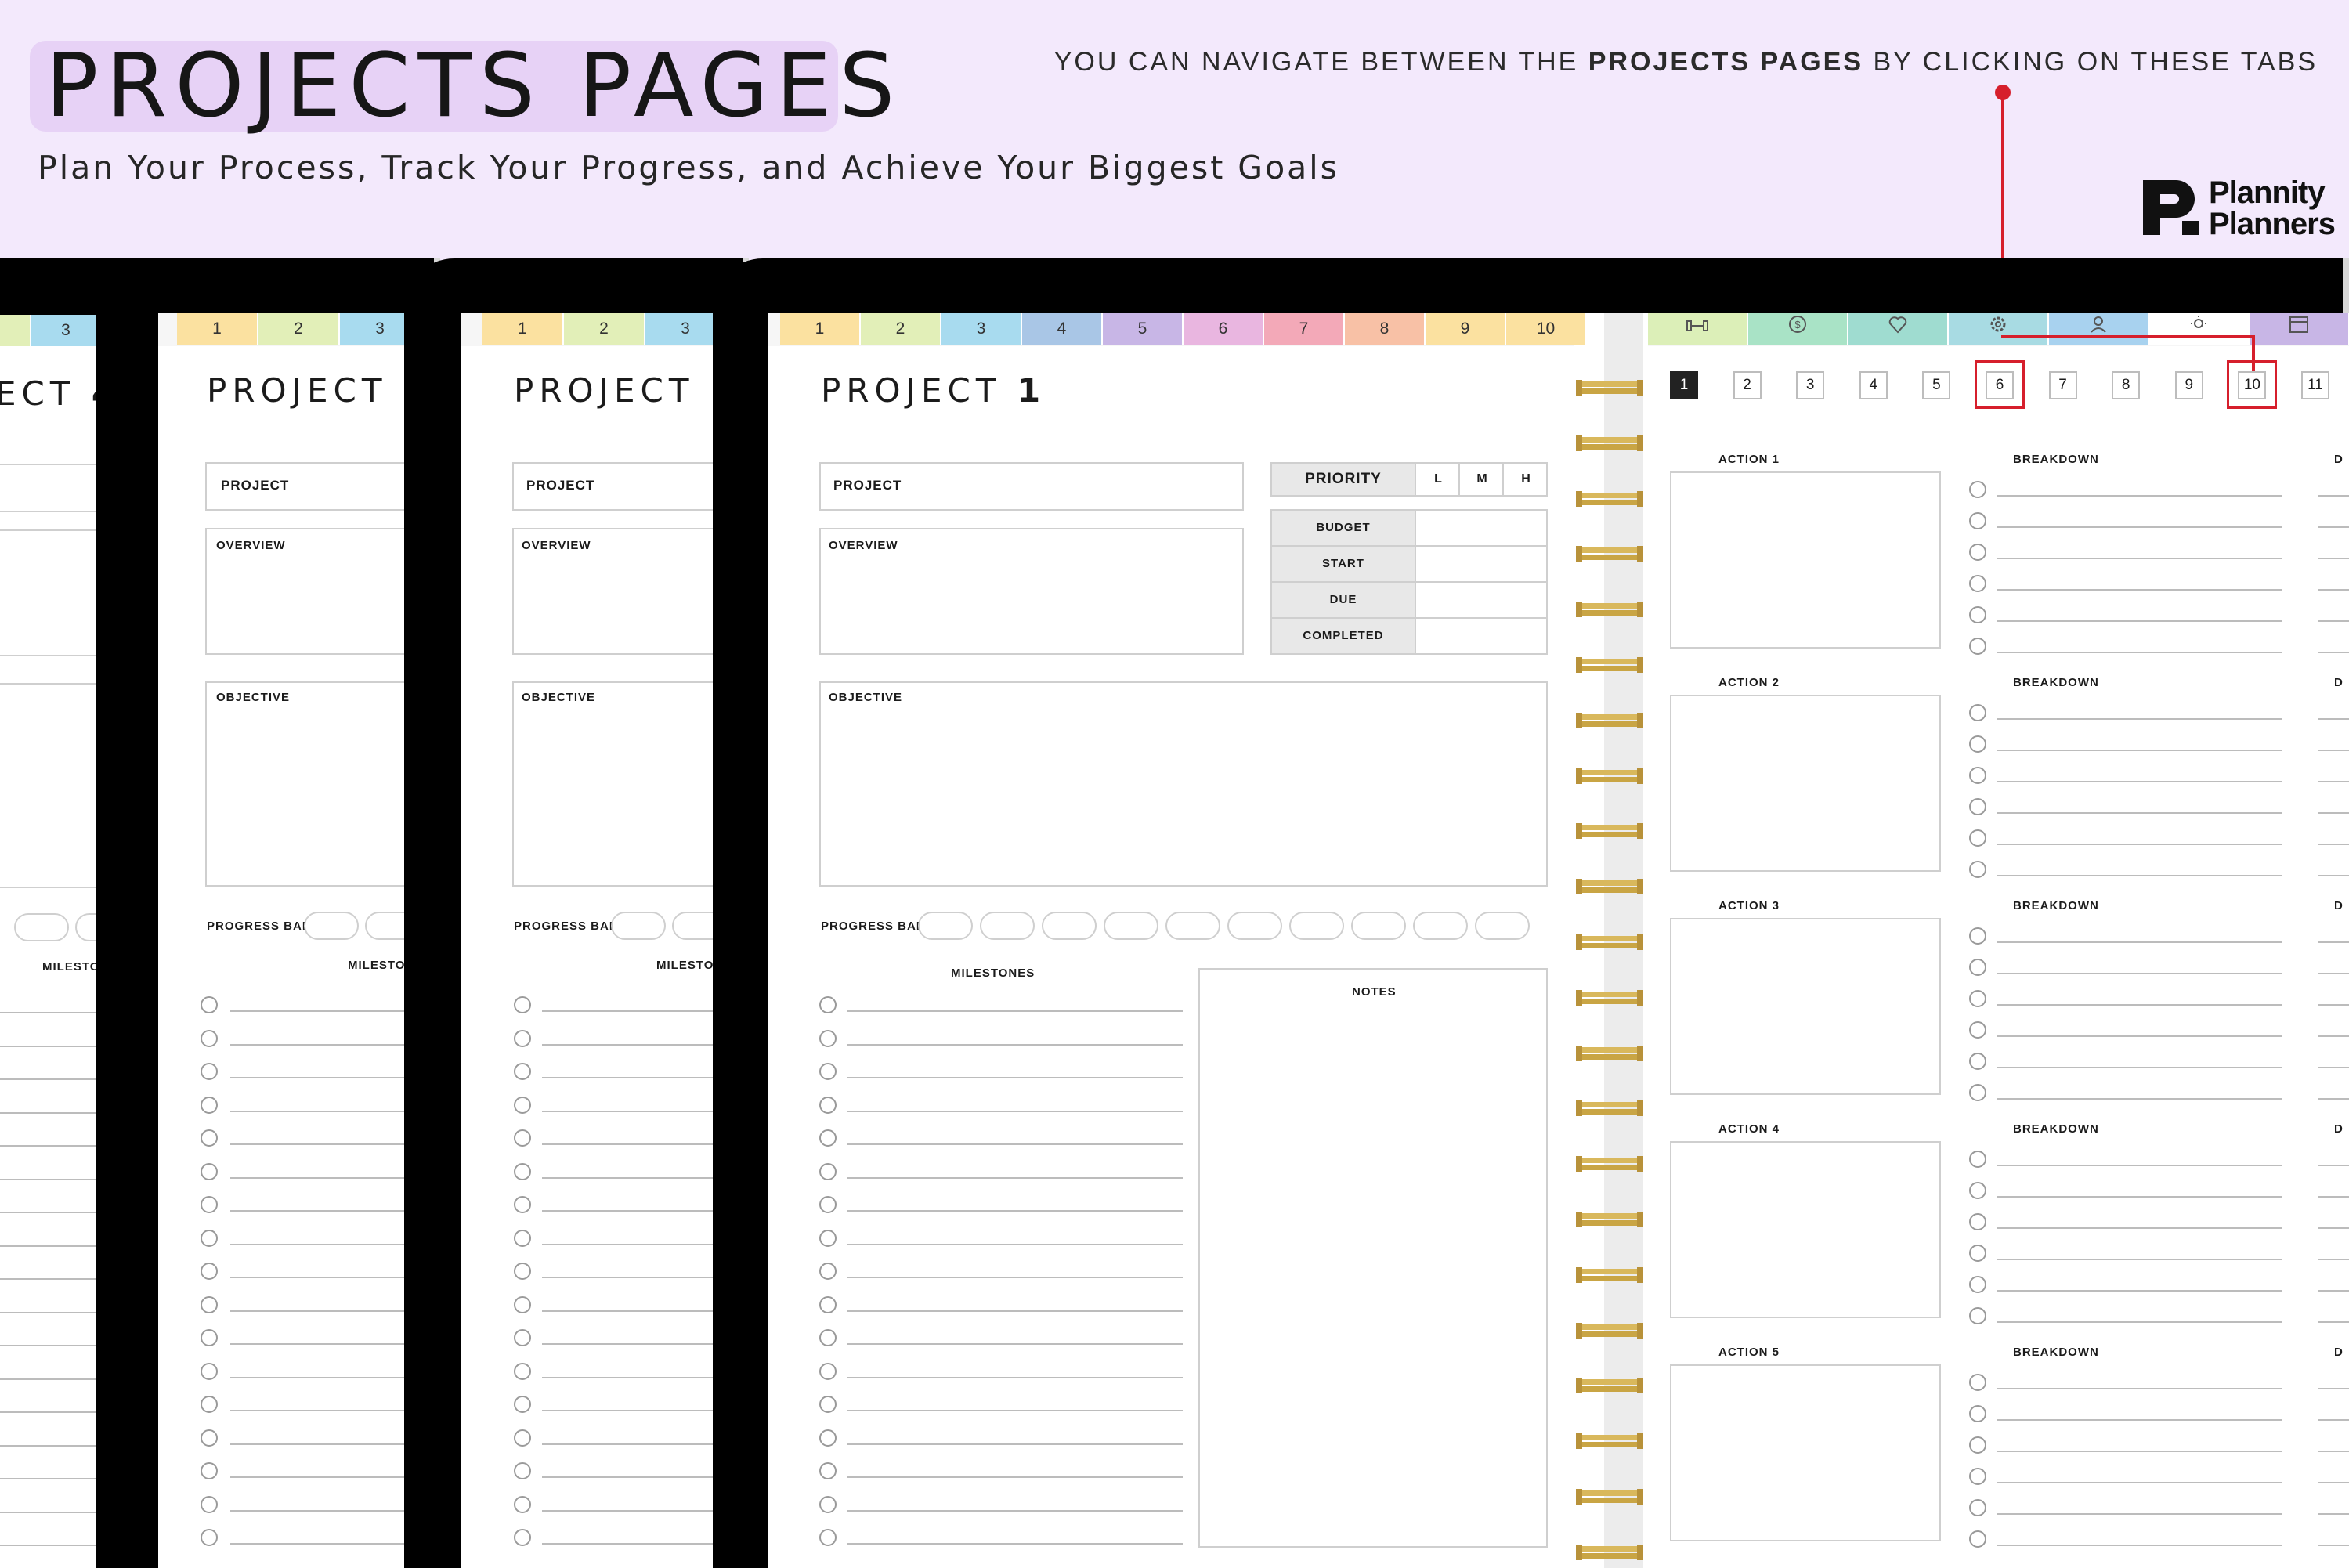 The height and width of the screenshot is (1568, 2349). What do you see at coordinates (1937, 385) in the screenshot?
I see `page-number-5: 5` at bounding box center [1937, 385].